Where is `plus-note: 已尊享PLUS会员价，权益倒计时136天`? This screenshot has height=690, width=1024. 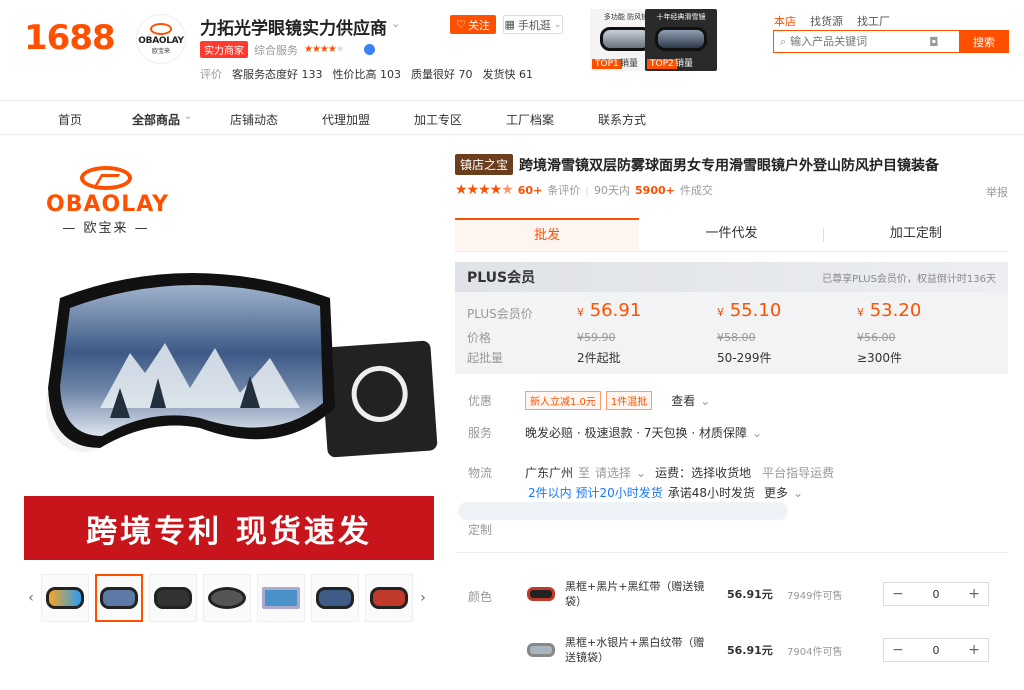
plus-note: 已尊享PLUS会员价，权益倒计时136天 is located at coordinates (909, 277).